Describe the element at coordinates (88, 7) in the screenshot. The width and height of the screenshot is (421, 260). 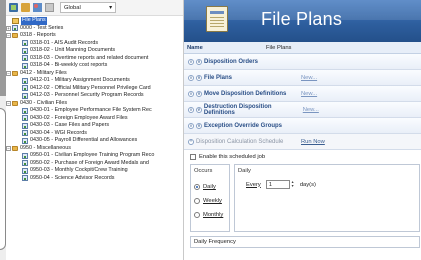
I see `scope-select: Global ▾` at that location.